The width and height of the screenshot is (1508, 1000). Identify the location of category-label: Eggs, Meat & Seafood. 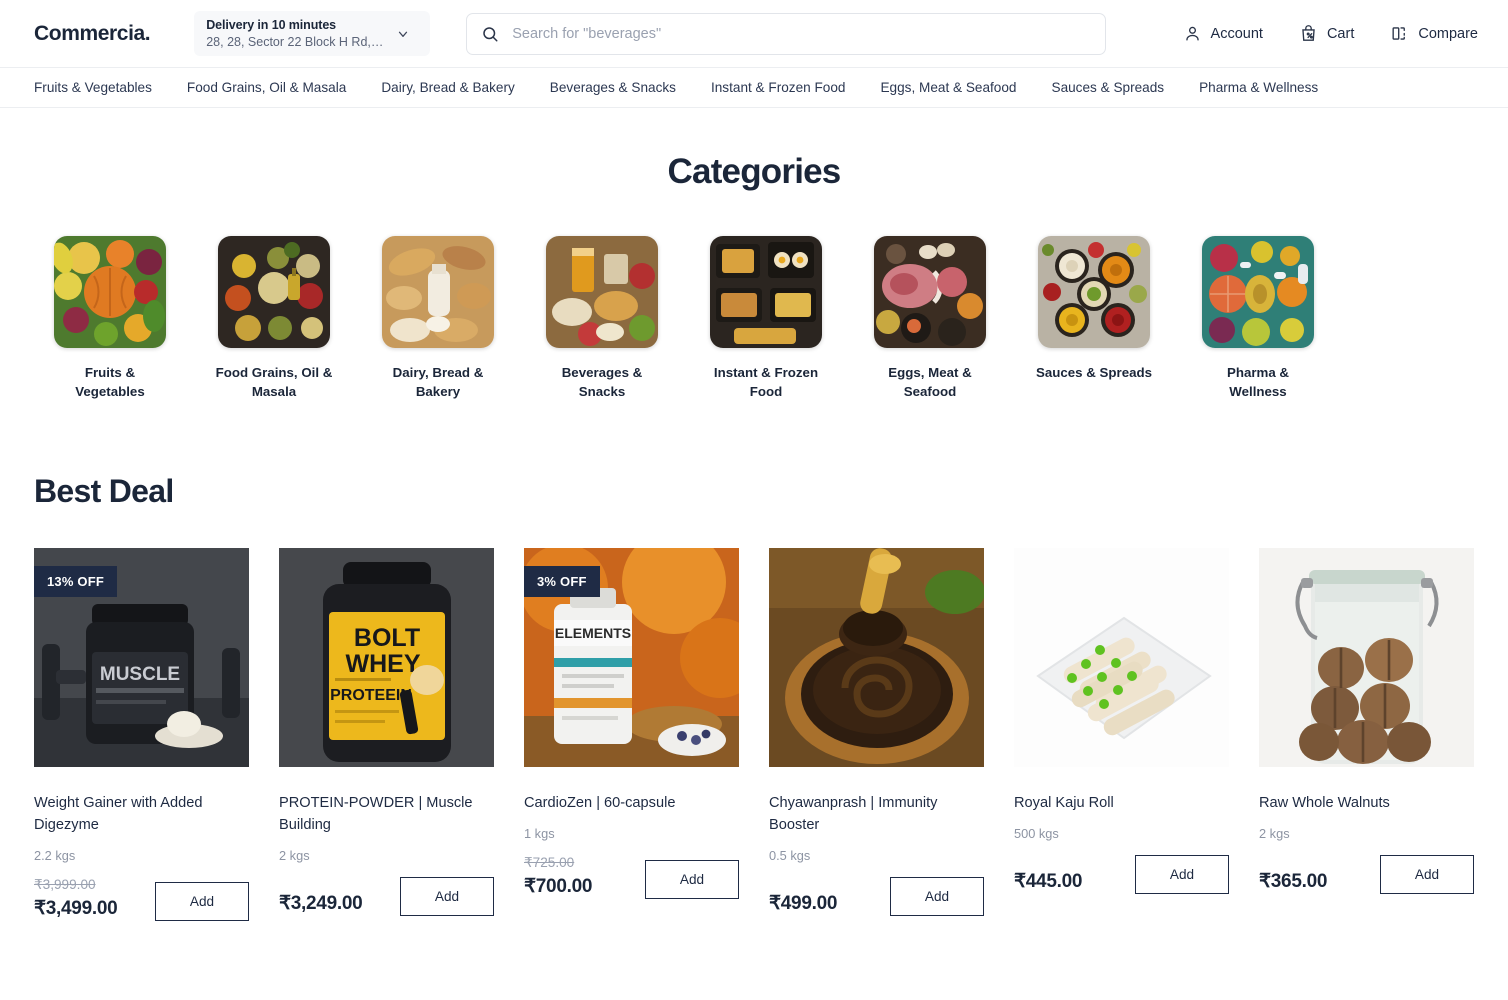
(930, 382).